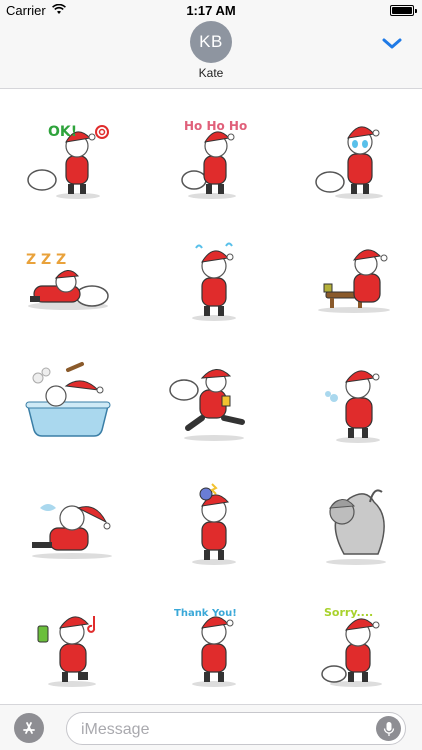 This screenshot has width=422, height=750. Describe the element at coordinates (70, 157) in the screenshot. I see `sticker-santa-ok: OK!` at that location.